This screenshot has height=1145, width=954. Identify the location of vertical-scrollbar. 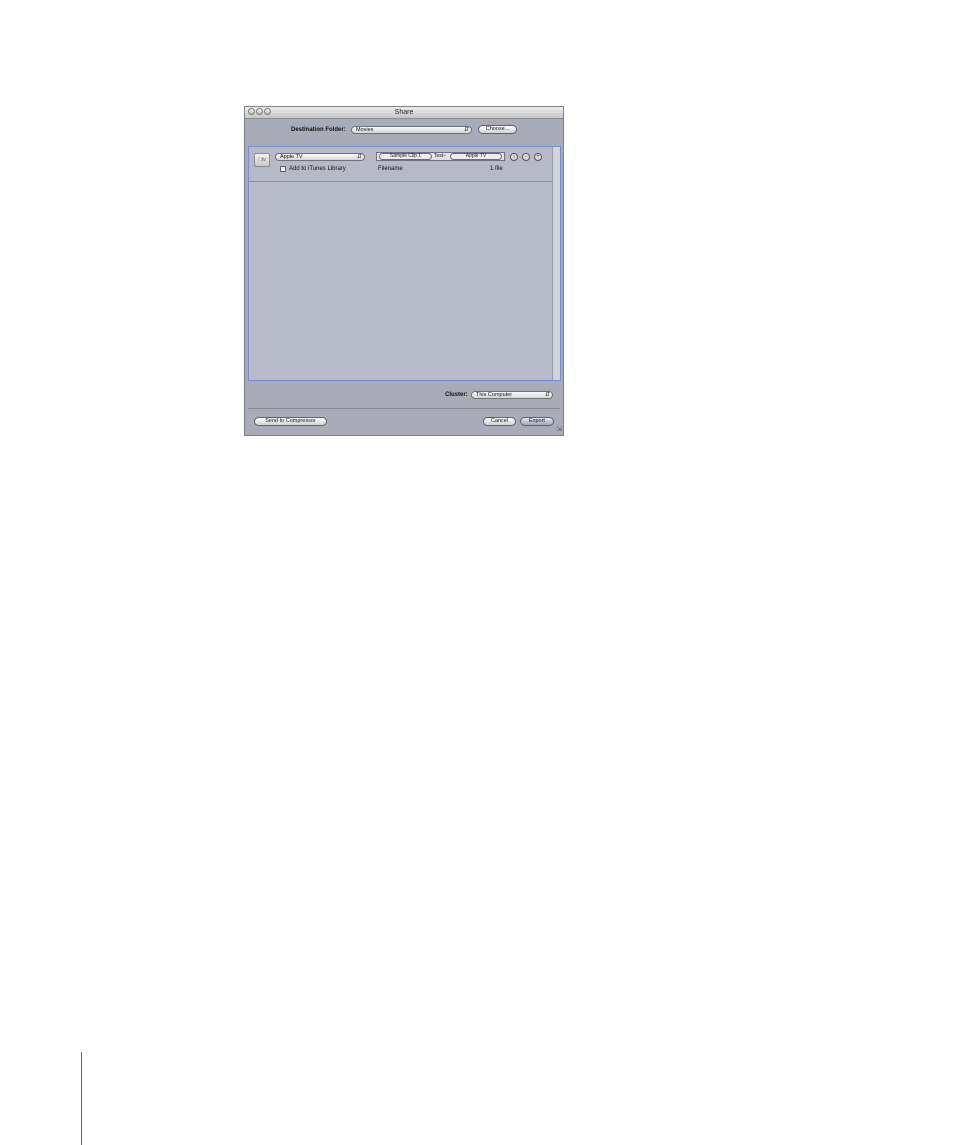
(556, 263).